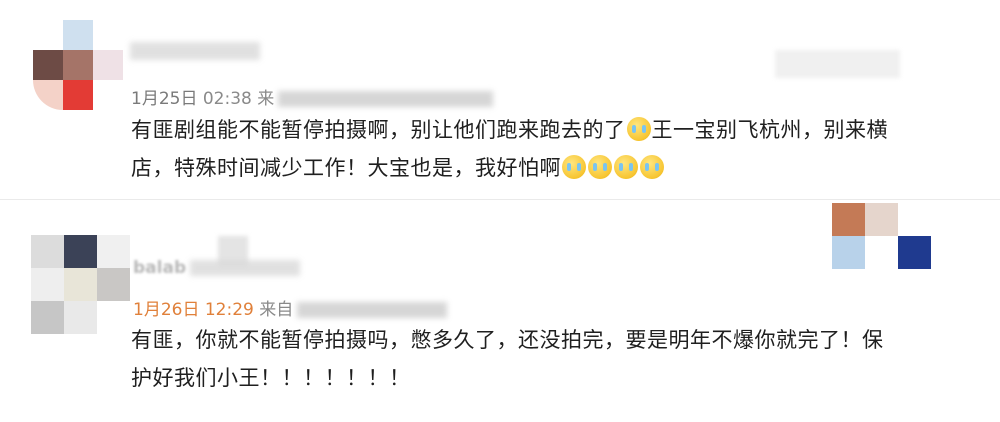 Image resolution: width=1000 pixels, height=422 pixels. What do you see at coordinates (507, 340) in the screenshot?
I see `comment-text-line: 有匪，你就不能暂停拍摄吗，憋多久了，还没拍完，要是明年不爆你就完了！保` at bounding box center [507, 340].